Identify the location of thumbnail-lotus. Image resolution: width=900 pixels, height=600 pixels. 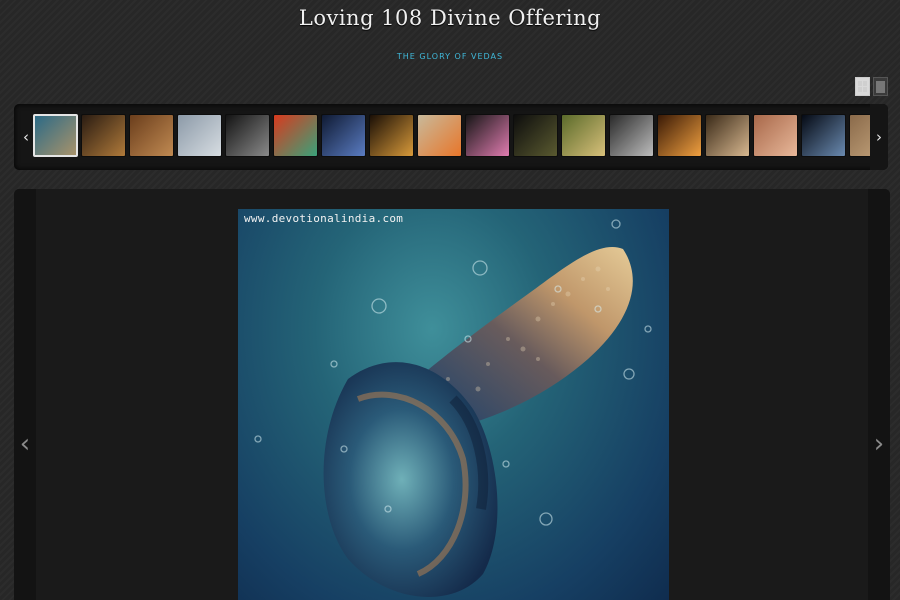
(487, 135).